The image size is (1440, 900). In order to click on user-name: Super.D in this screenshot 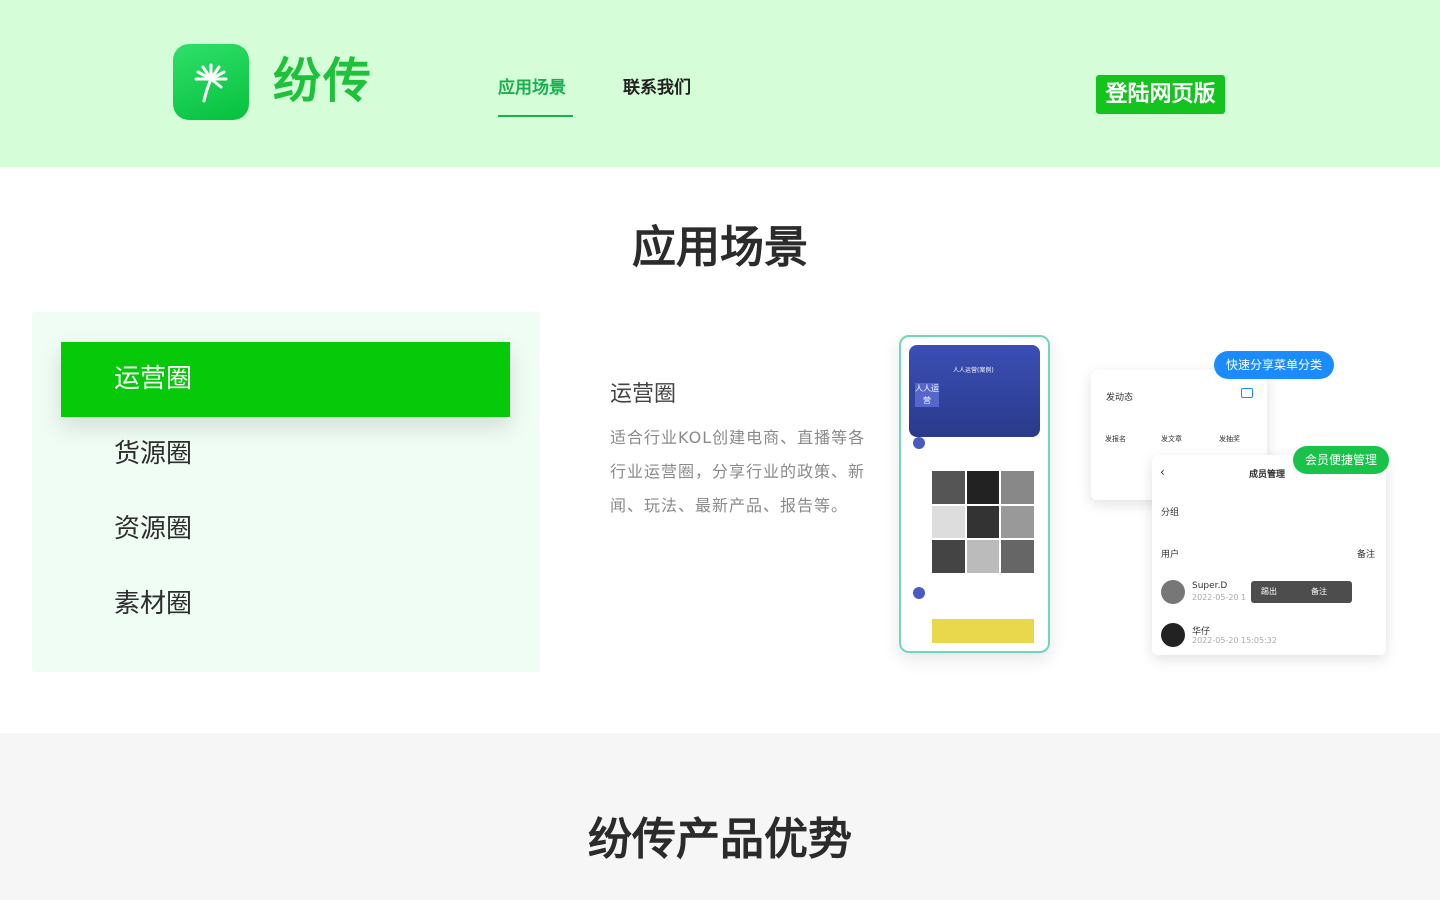, I will do `click(1210, 586)`.